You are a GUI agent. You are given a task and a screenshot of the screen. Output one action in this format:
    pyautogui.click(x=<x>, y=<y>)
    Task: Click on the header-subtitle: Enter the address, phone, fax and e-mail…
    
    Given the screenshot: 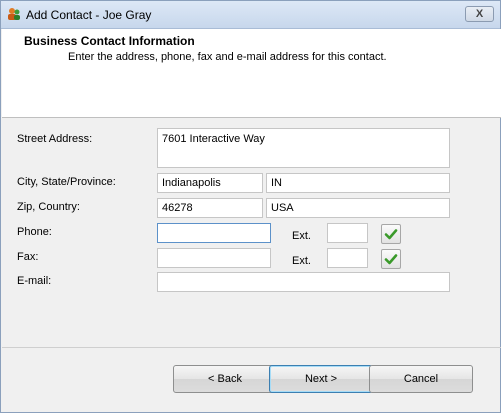 What is the action you would take?
    pyautogui.click(x=227, y=57)
    